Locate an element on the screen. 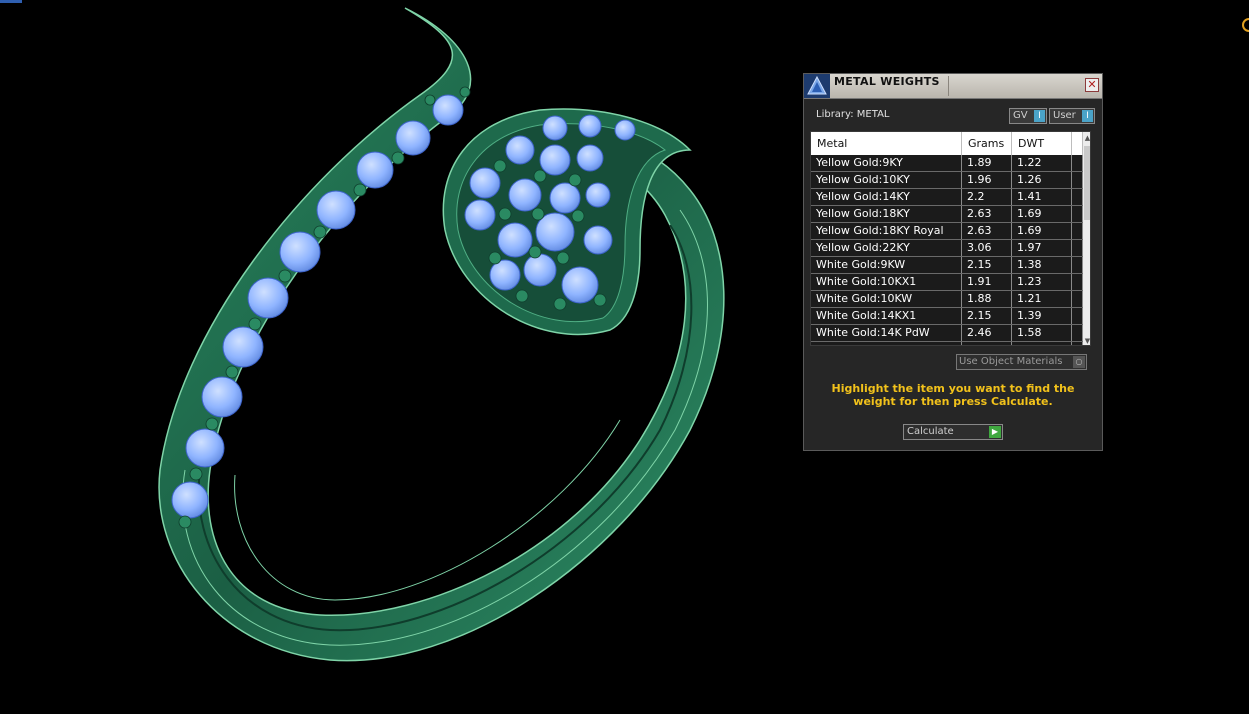  grams-cell: 1.96 is located at coordinates (987, 180).